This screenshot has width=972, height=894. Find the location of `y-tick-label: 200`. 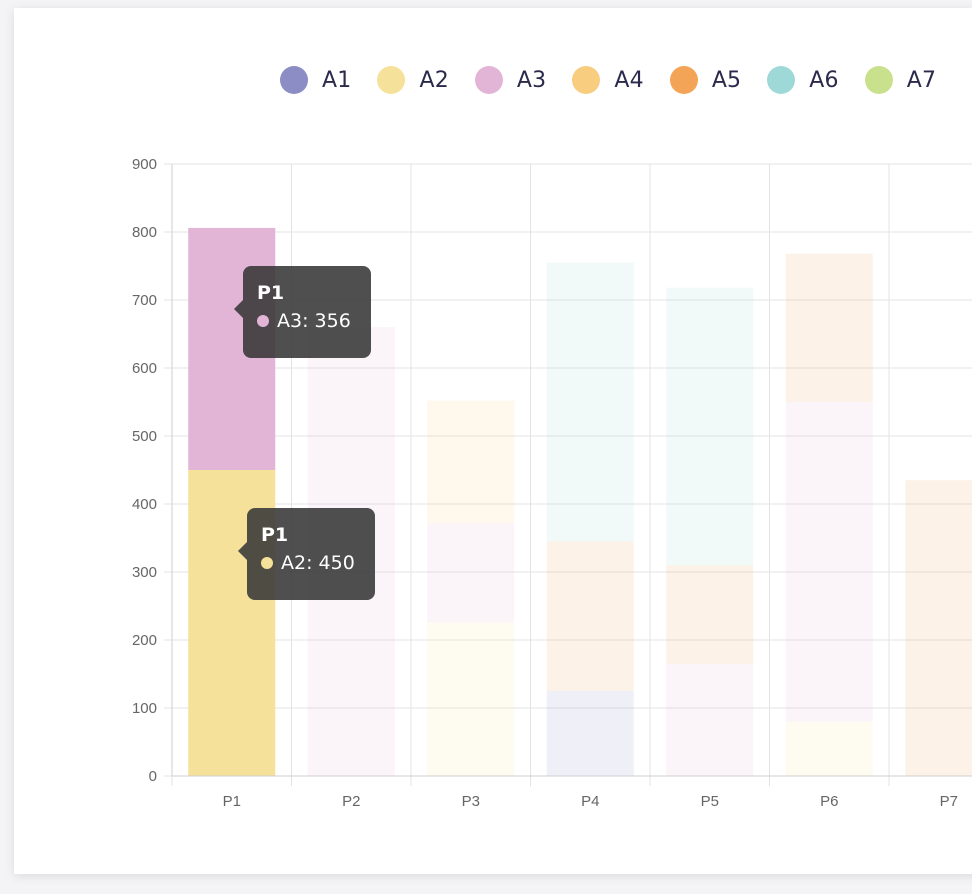

y-tick-label: 200 is located at coordinates (144, 640).